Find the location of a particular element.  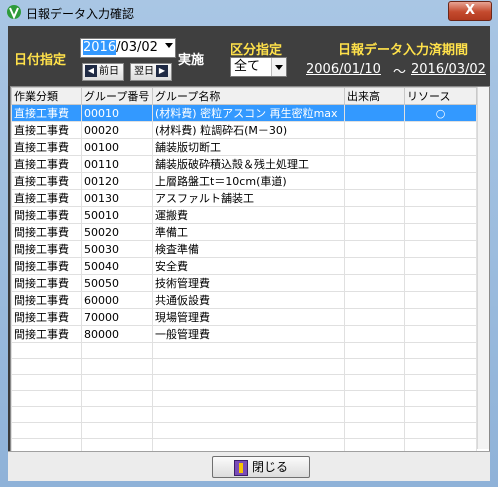

cell-group-no: 50020 is located at coordinates (117, 232).